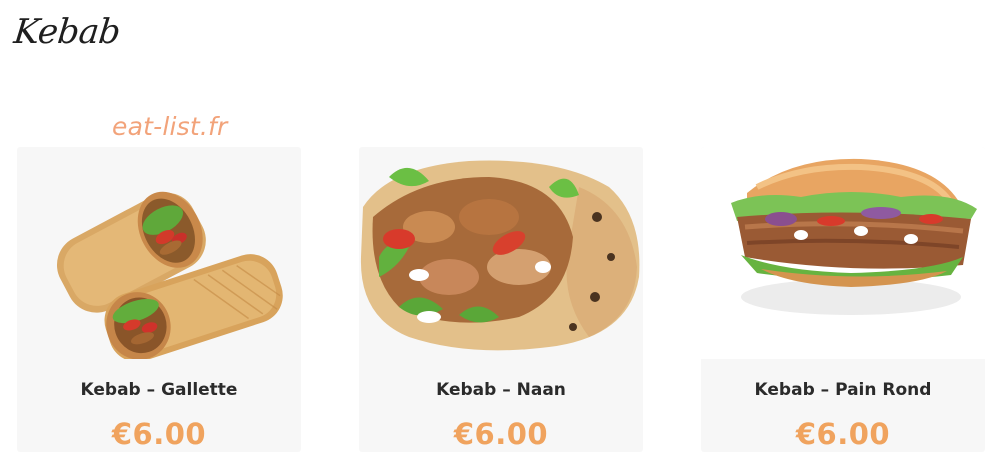 This screenshot has width=989, height=452. Describe the element at coordinates (67, 32) in the screenshot. I see `section-title: Kebab` at that location.